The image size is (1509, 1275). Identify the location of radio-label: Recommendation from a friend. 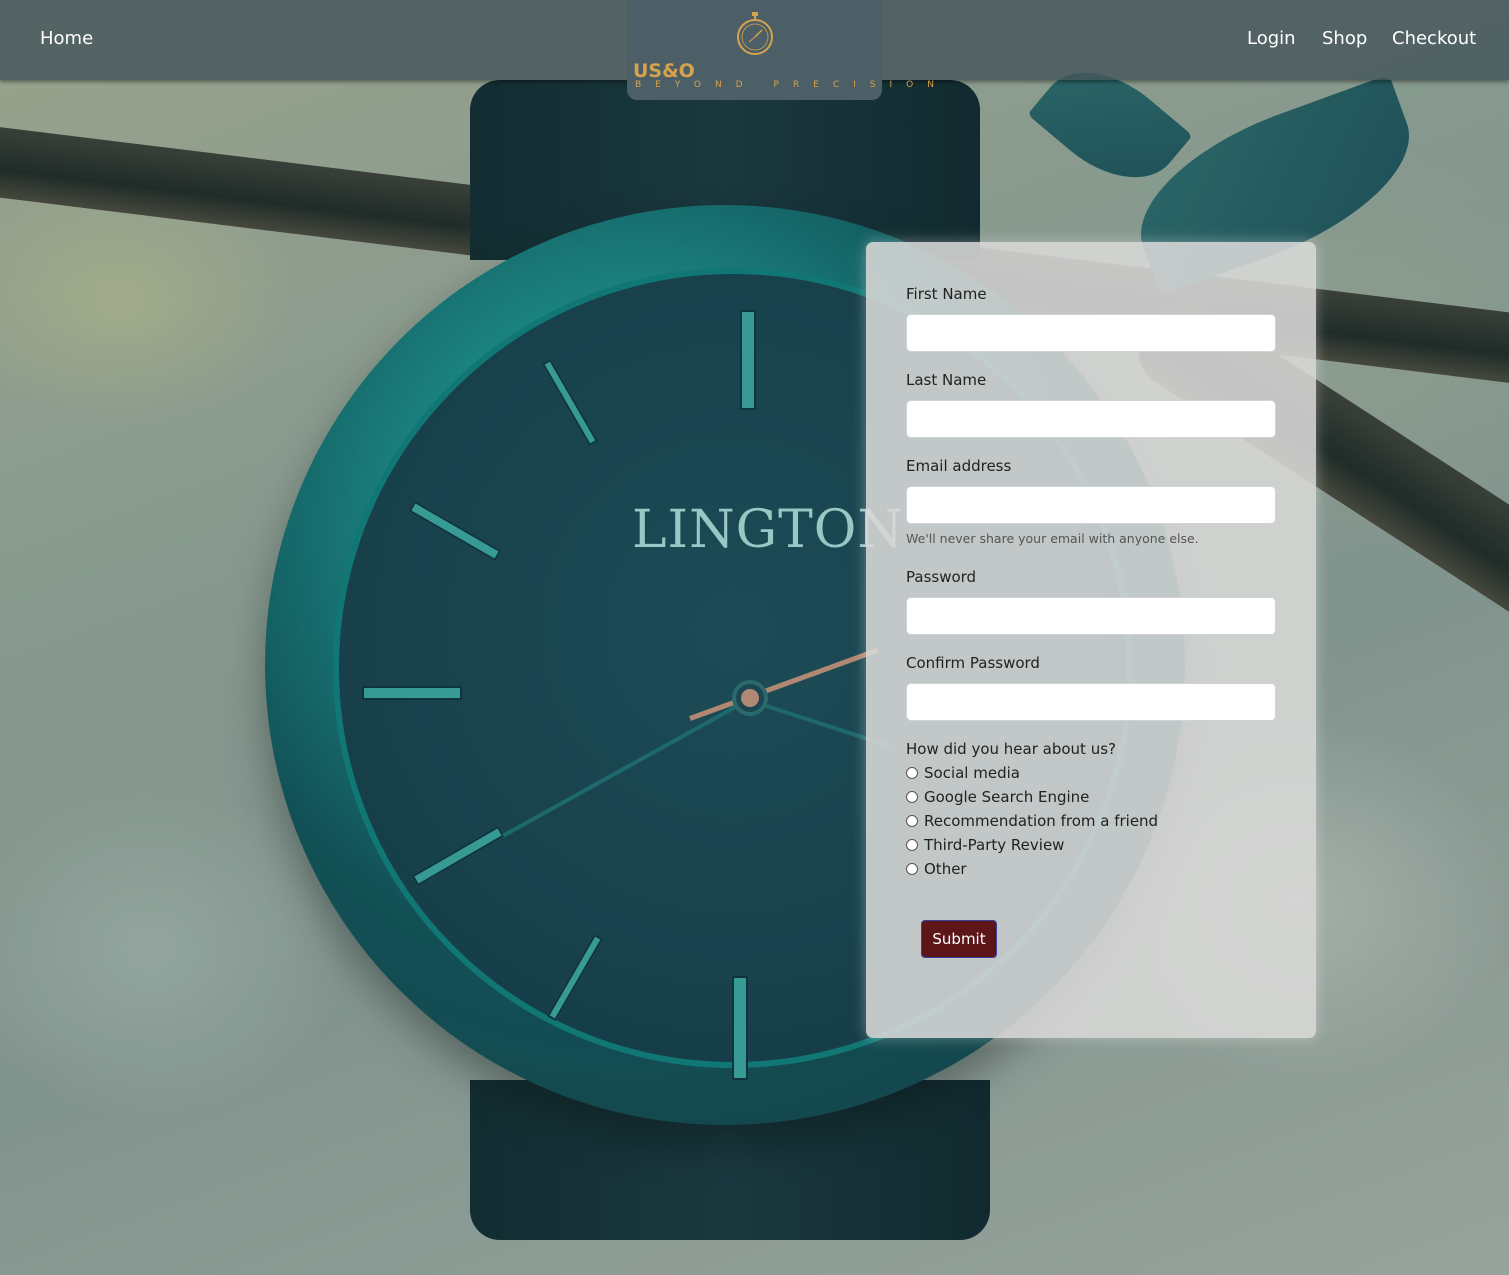
(1041, 821).